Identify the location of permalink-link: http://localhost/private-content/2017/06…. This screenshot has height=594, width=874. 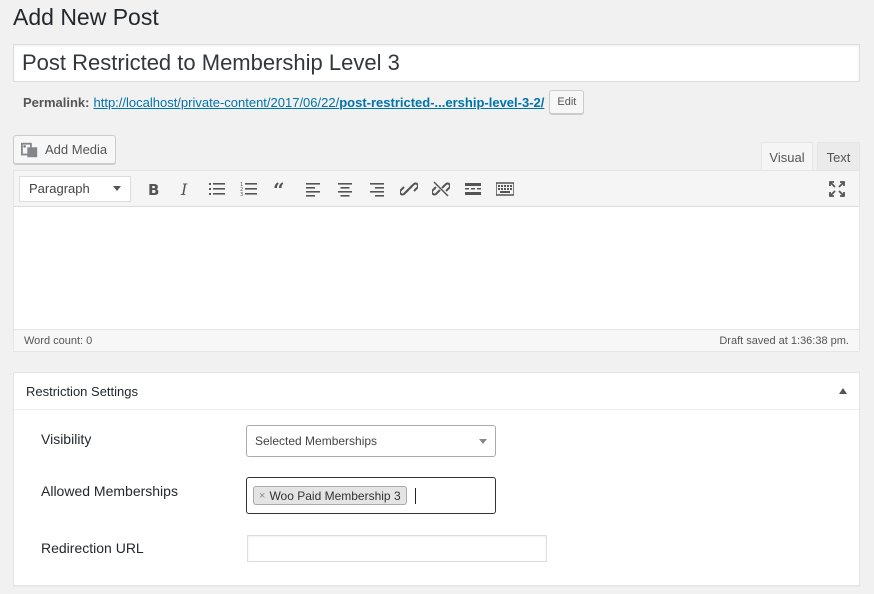
(318, 102).